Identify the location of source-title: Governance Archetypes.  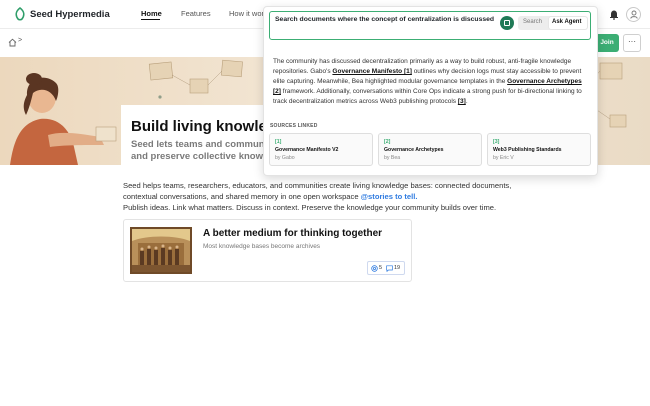
(414, 150).